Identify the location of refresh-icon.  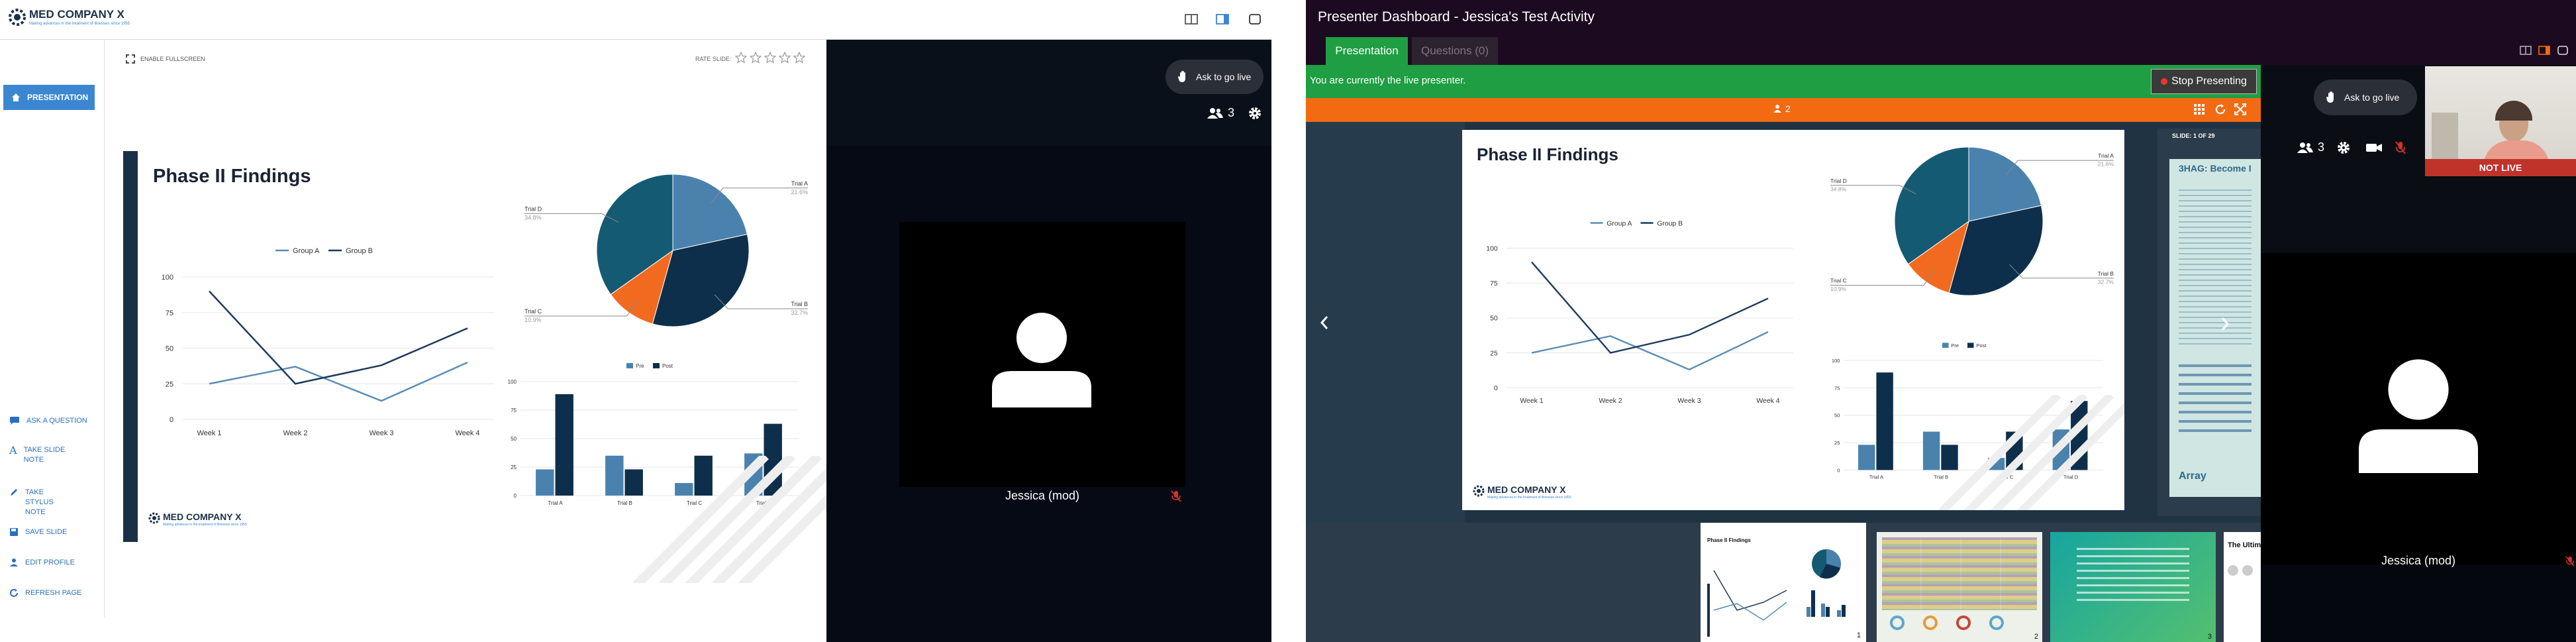
(14, 593).